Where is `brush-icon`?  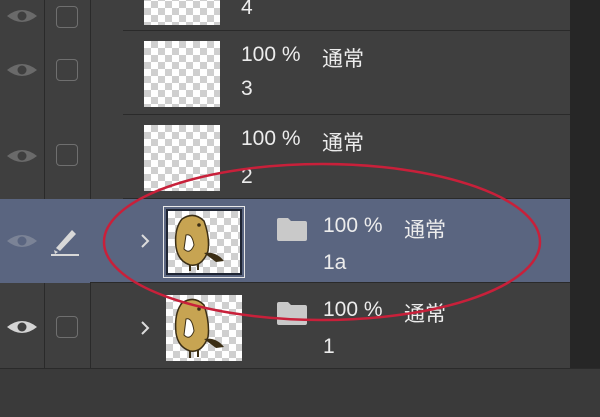
brush-icon is located at coordinates (65, 241).